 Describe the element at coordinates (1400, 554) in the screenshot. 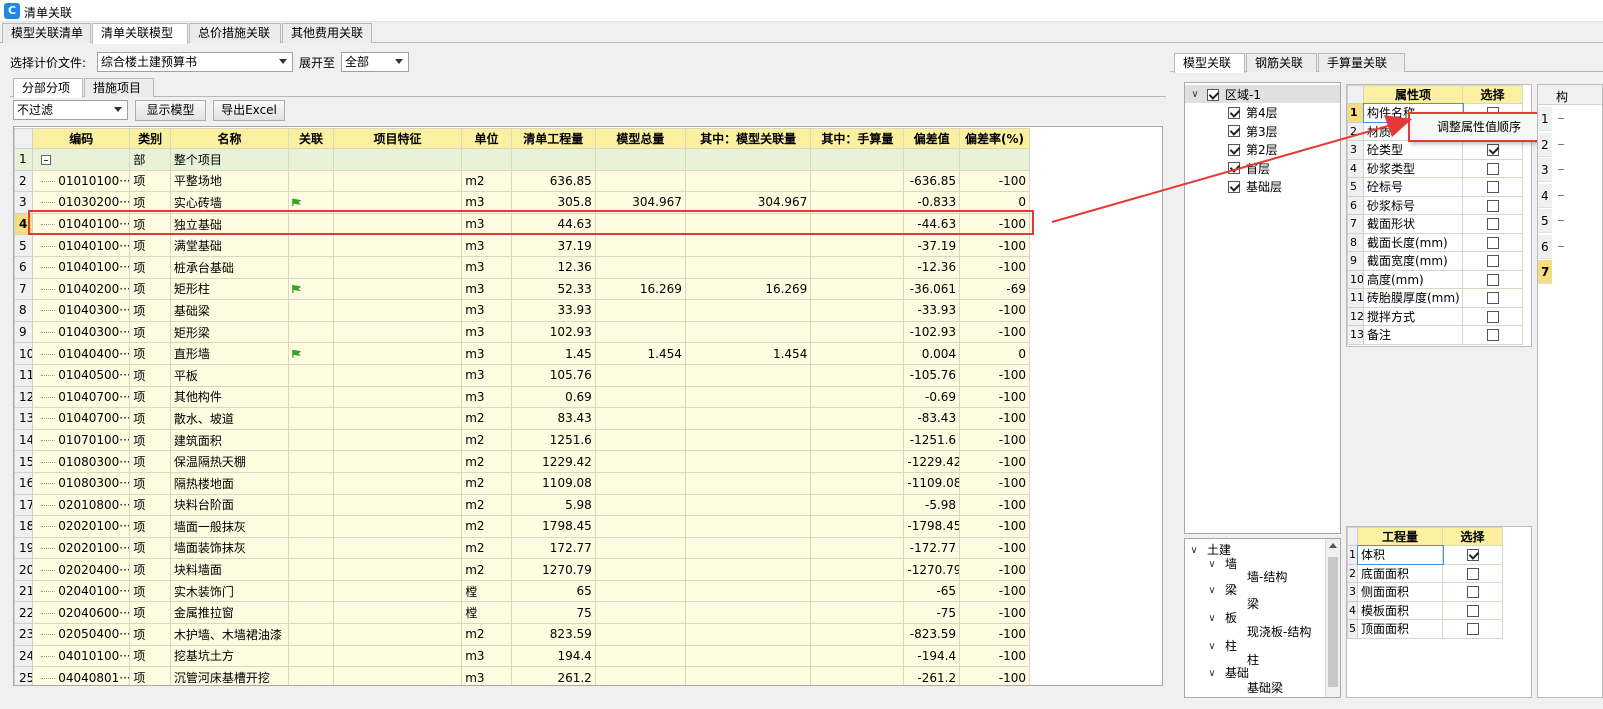

I see `qty-name: 体积` at that location.